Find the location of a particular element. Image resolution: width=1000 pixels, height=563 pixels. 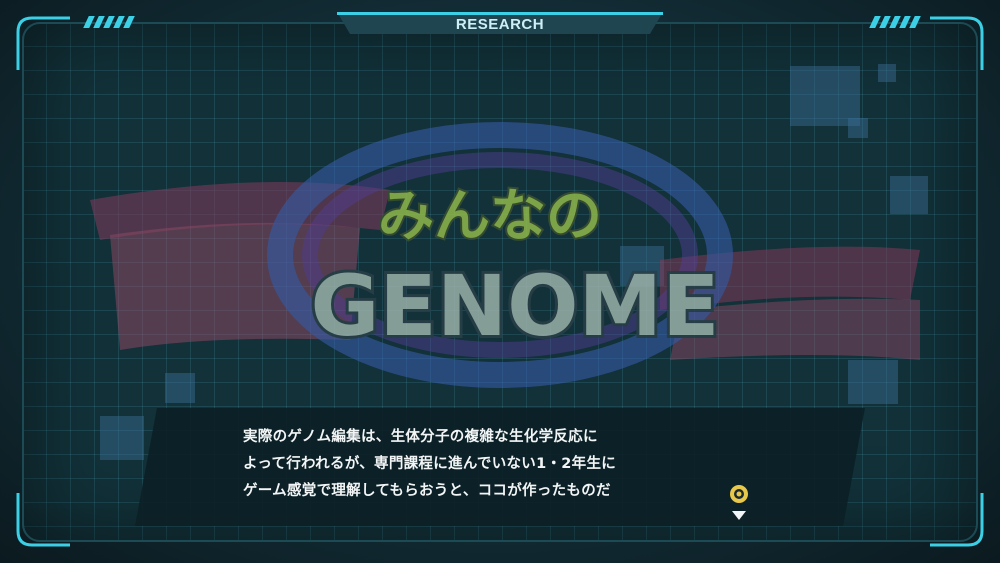

next-arrow-icon is located at coordinates (739, 502).